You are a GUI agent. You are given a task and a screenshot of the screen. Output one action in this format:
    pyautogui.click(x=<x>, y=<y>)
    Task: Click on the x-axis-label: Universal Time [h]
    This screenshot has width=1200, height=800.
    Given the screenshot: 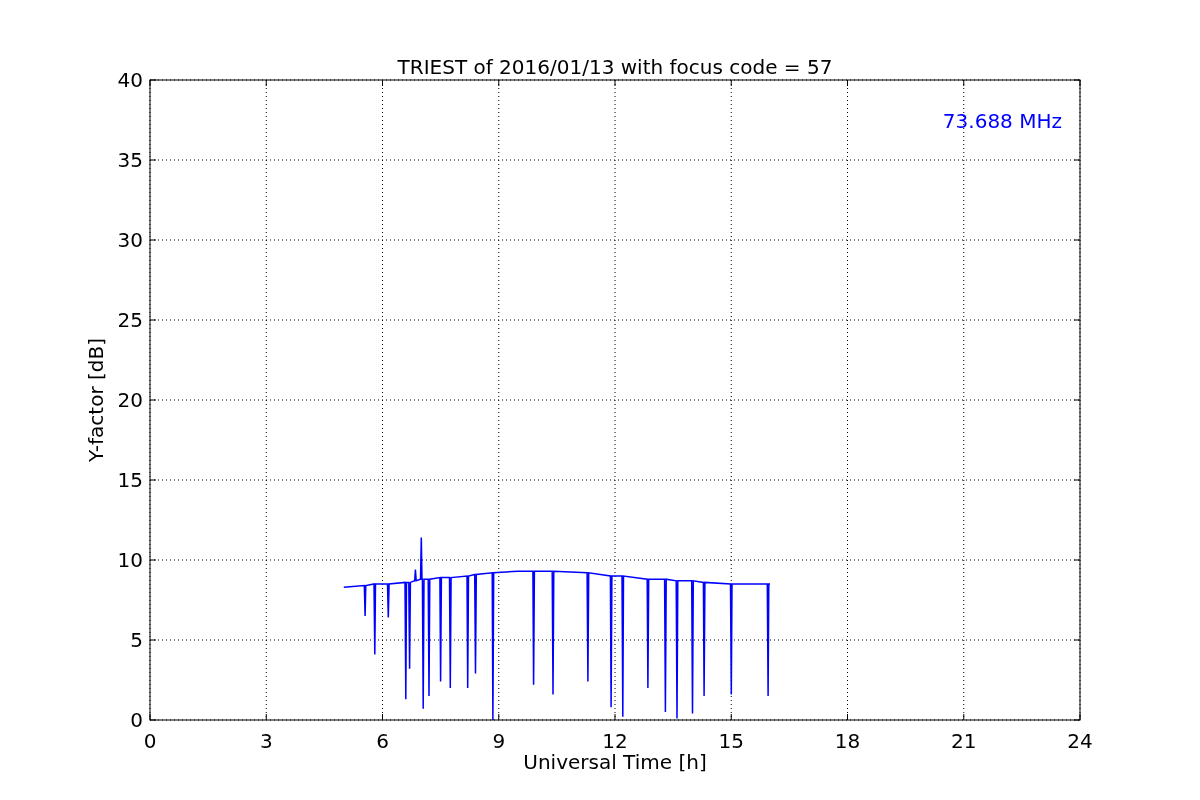 What is the action you would take?
    pyautogui.click(x=615, y=762)
    